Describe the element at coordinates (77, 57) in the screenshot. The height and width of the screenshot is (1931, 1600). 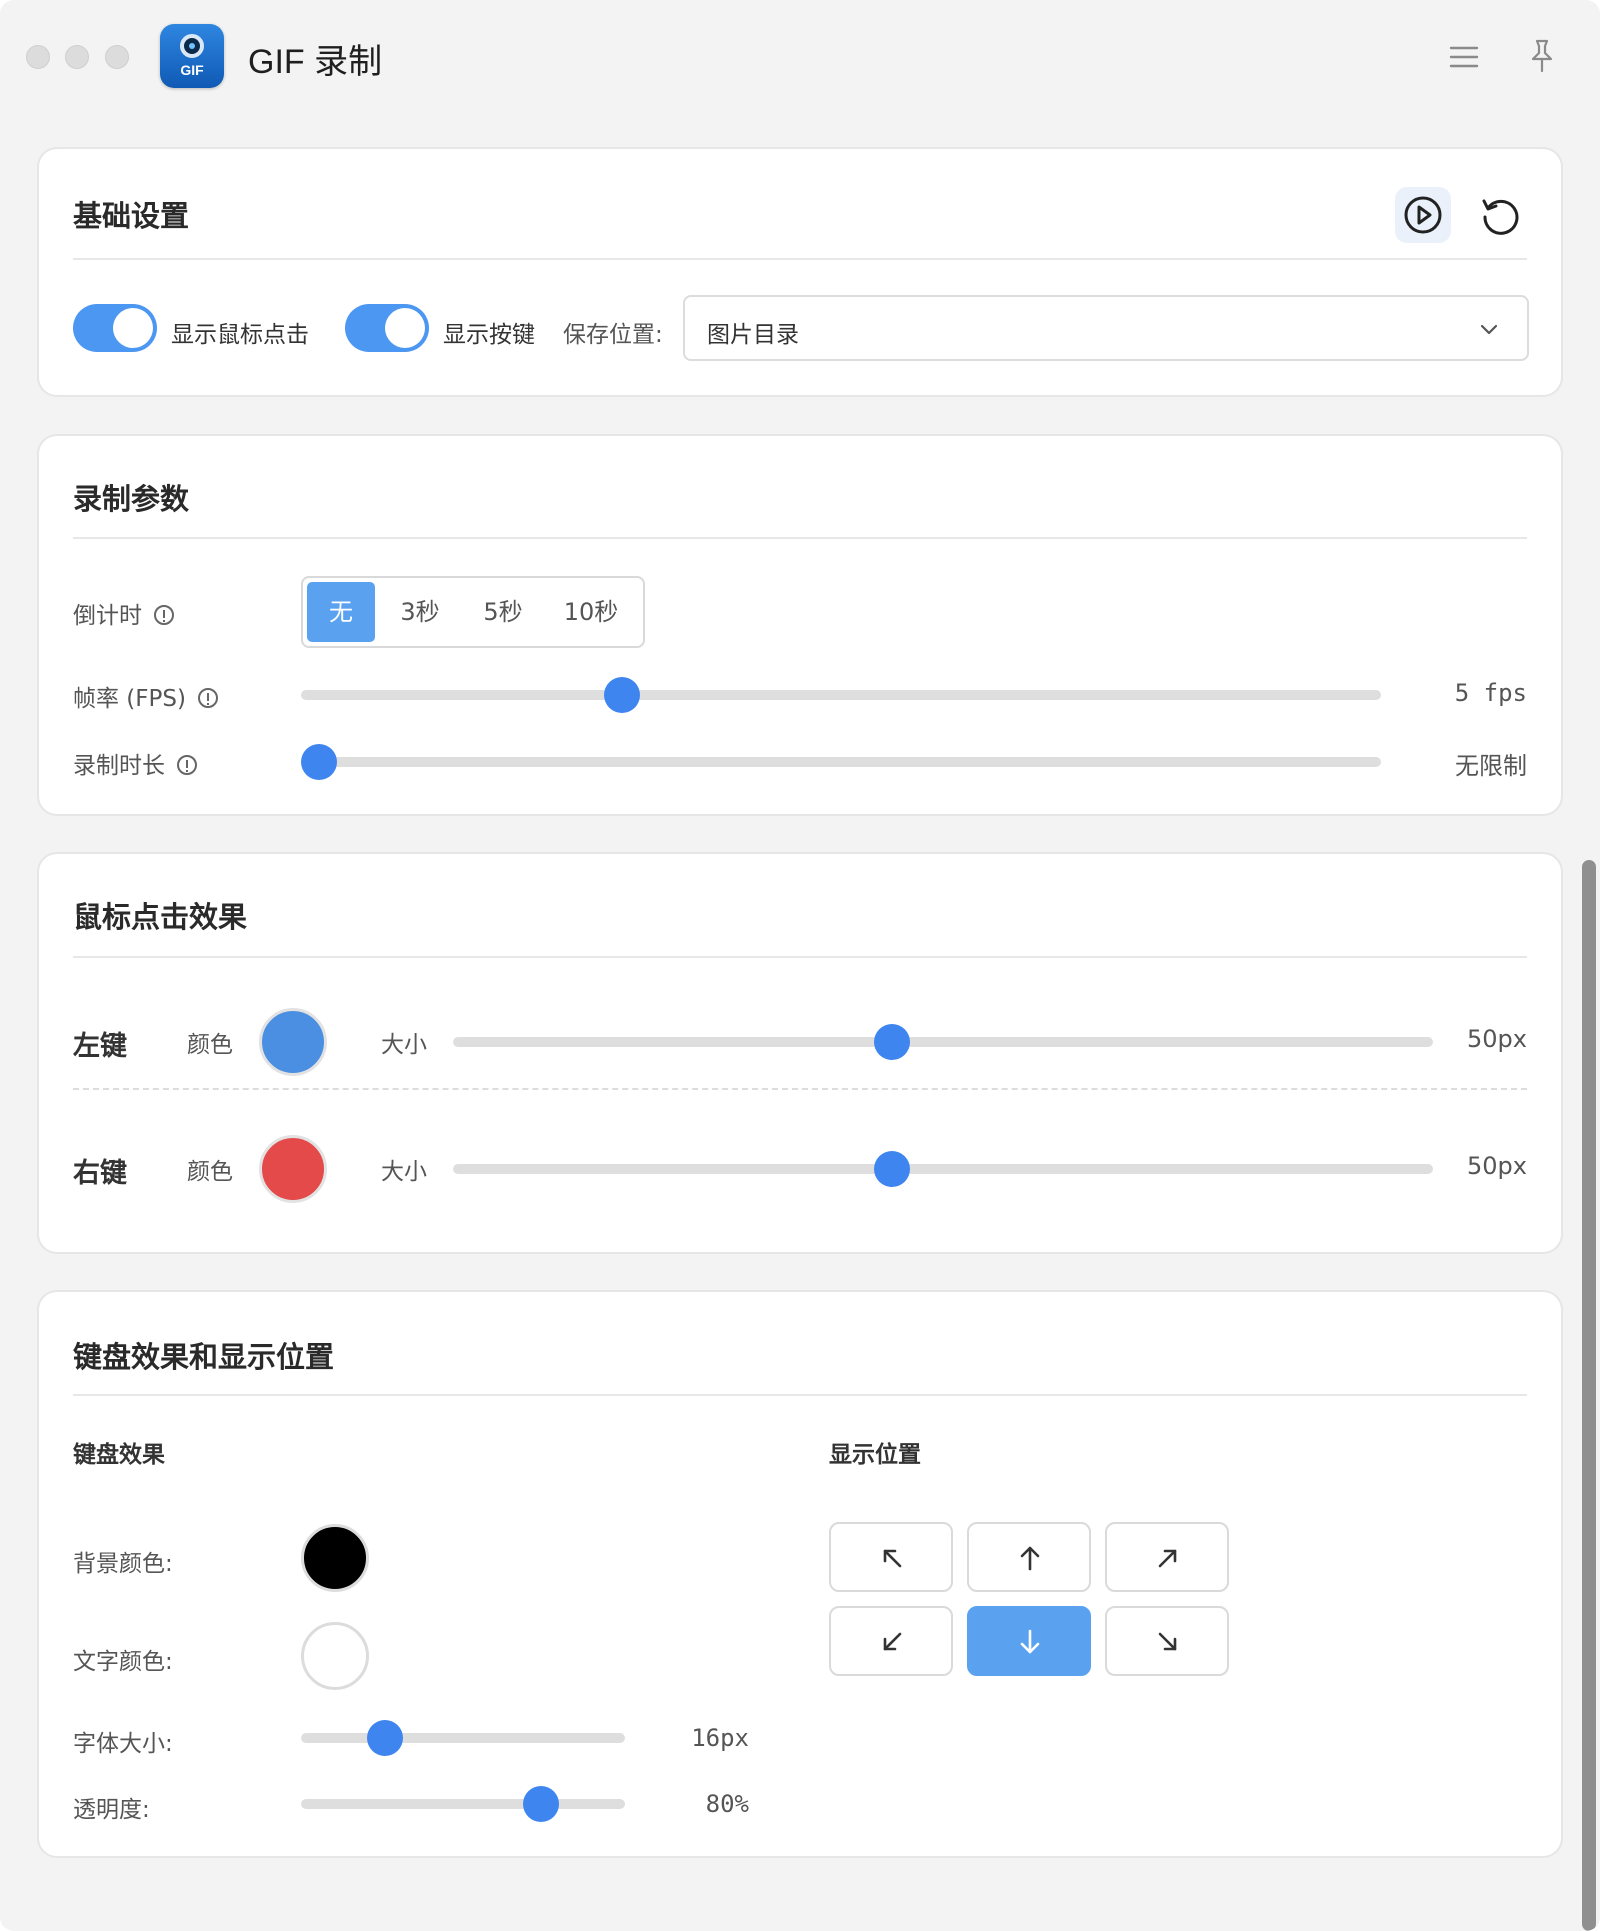
I see `minimize-window-button` at that location.